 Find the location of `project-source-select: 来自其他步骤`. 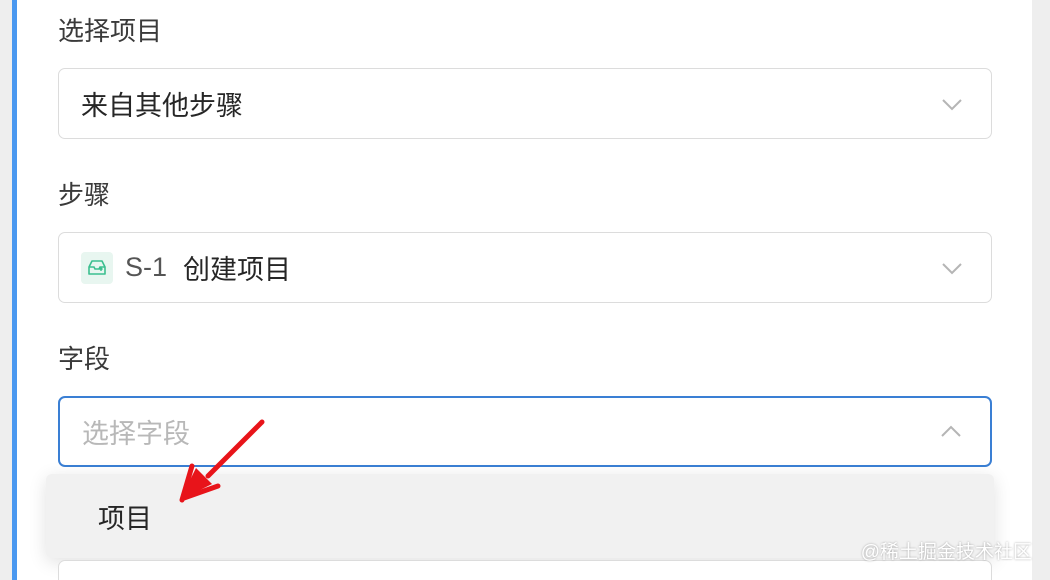

project-source-select: 来自其他步骤 is located at coordinates (525, 103).